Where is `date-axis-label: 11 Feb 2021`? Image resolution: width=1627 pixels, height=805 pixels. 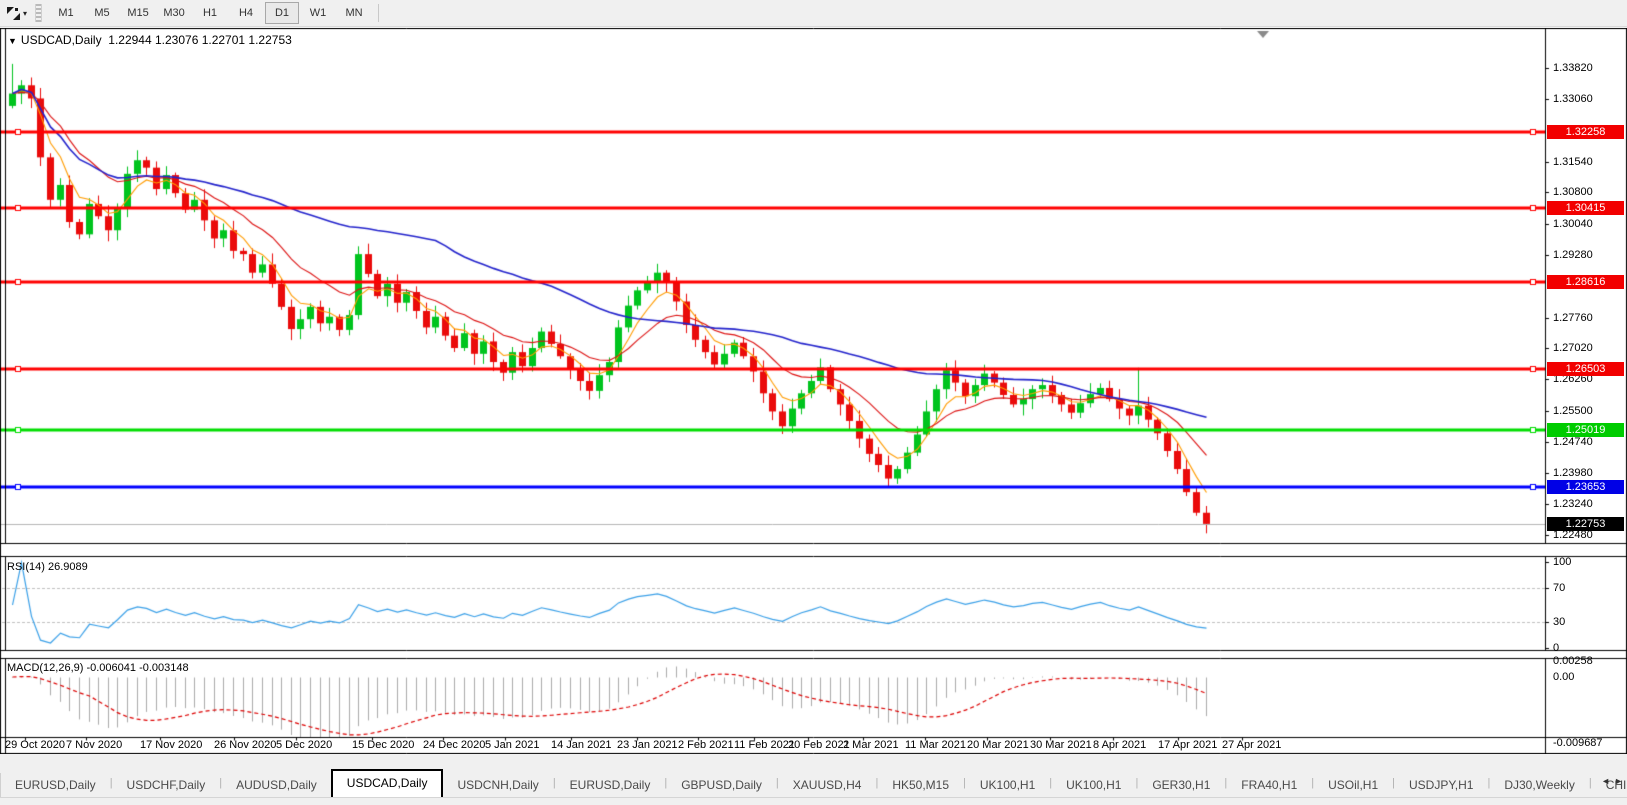 date-axis-label: 11 Feb 2021 is located at coordinates (764, 745).